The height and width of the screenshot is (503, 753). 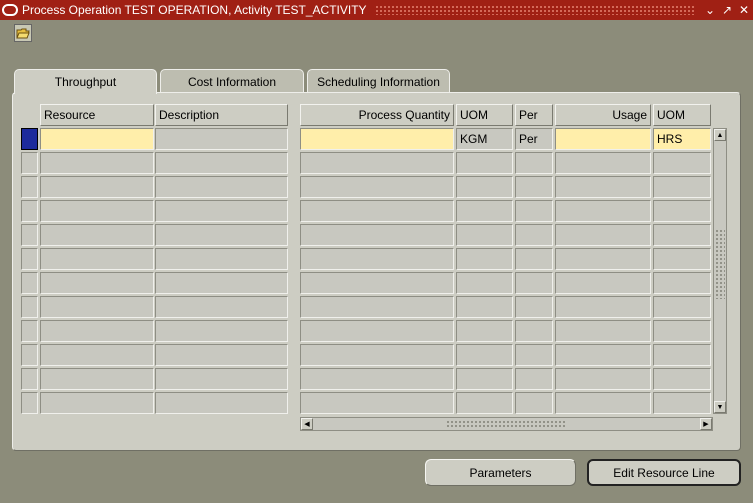 What do you see at coordinates (720, 135) in the screenshot?
I see `scroll-up-icon: ▲` at bounding box center [720, 135].